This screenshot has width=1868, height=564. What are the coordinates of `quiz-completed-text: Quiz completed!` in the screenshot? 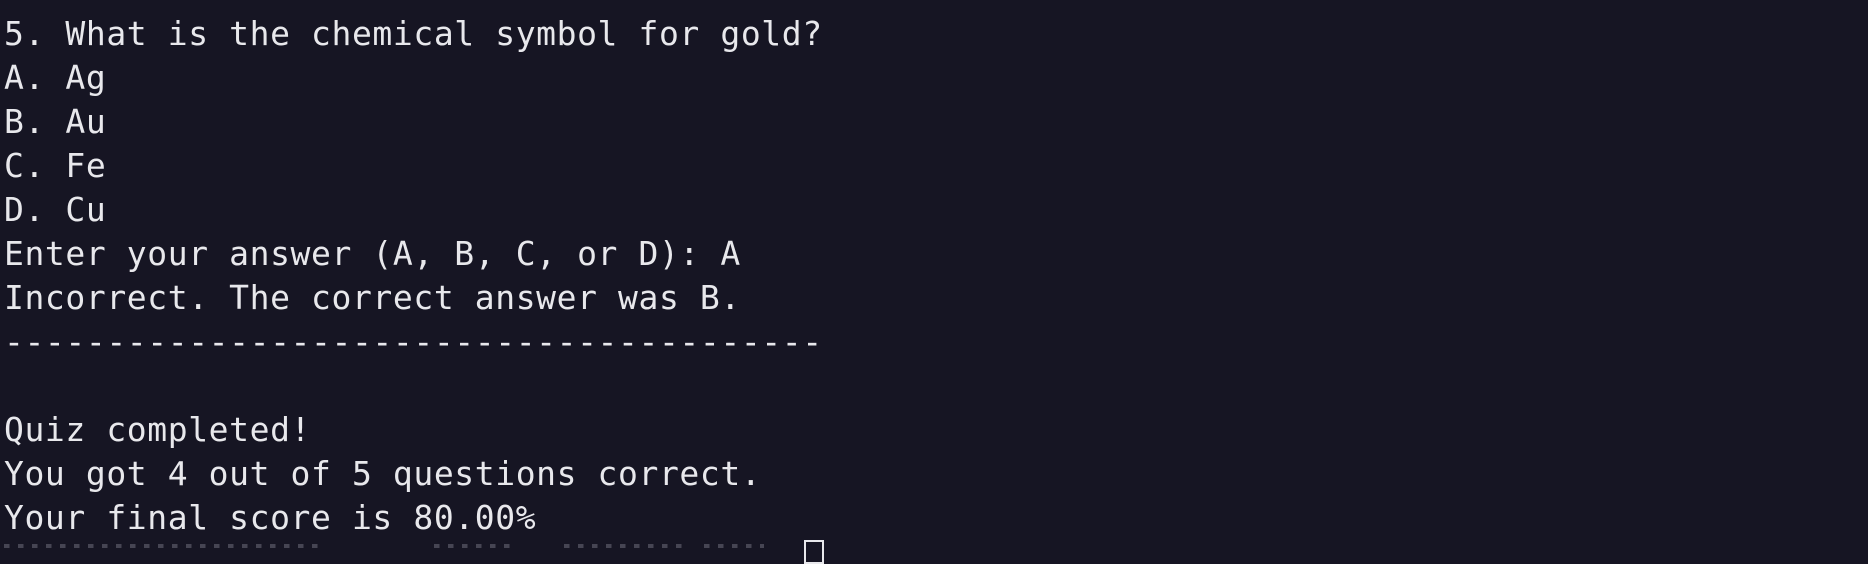 It's located at (158, 429).